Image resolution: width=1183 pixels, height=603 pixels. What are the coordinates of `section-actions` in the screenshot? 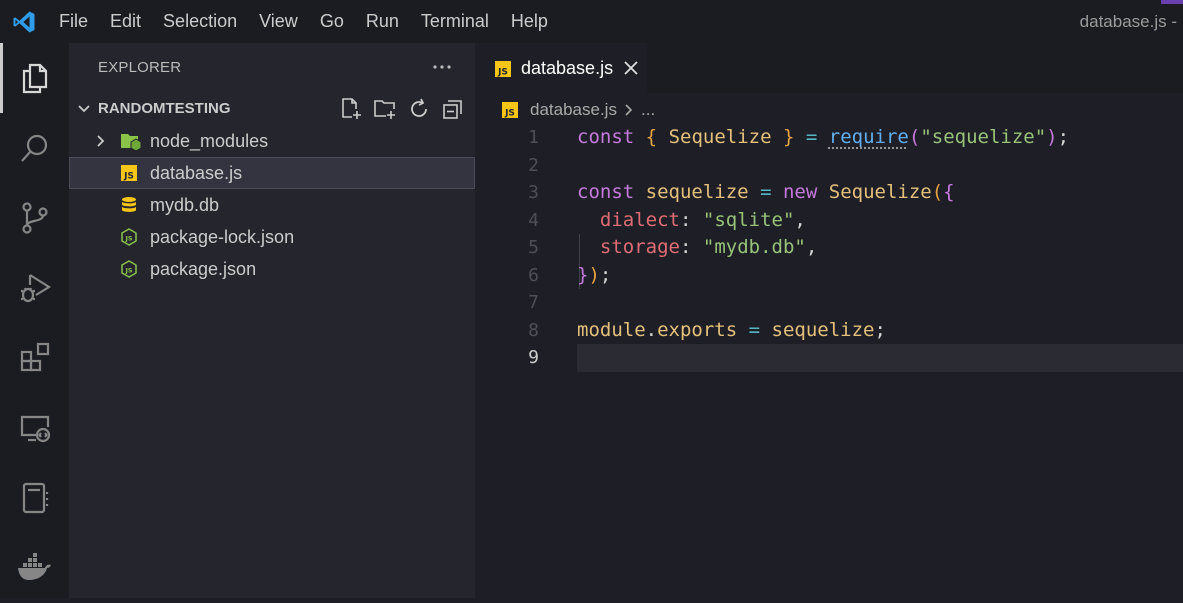 It's located at (402, 109).